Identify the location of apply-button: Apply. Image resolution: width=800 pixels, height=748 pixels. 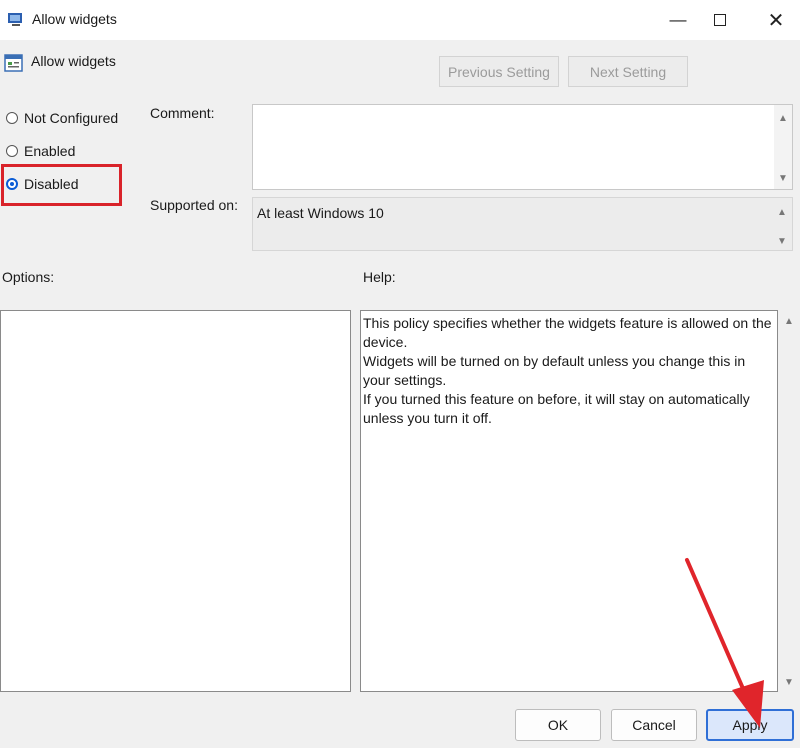
(750, 725).